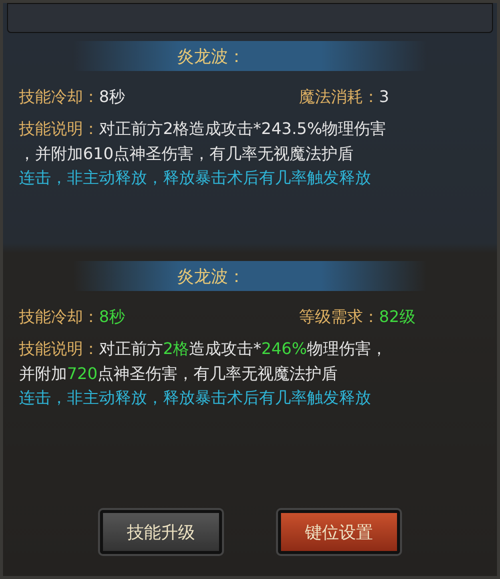 Image resolution: width=500 pixels, height=579 pixels. Describe the element at coordinates (397, 316) in the screenshot. I see `stat-value: 82级` at that location.